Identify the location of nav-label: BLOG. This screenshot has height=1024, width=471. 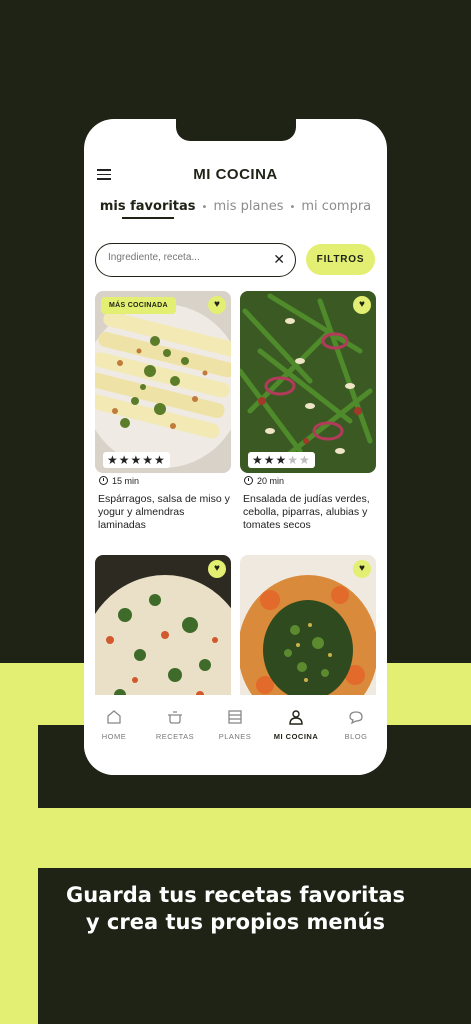
(356, 736).